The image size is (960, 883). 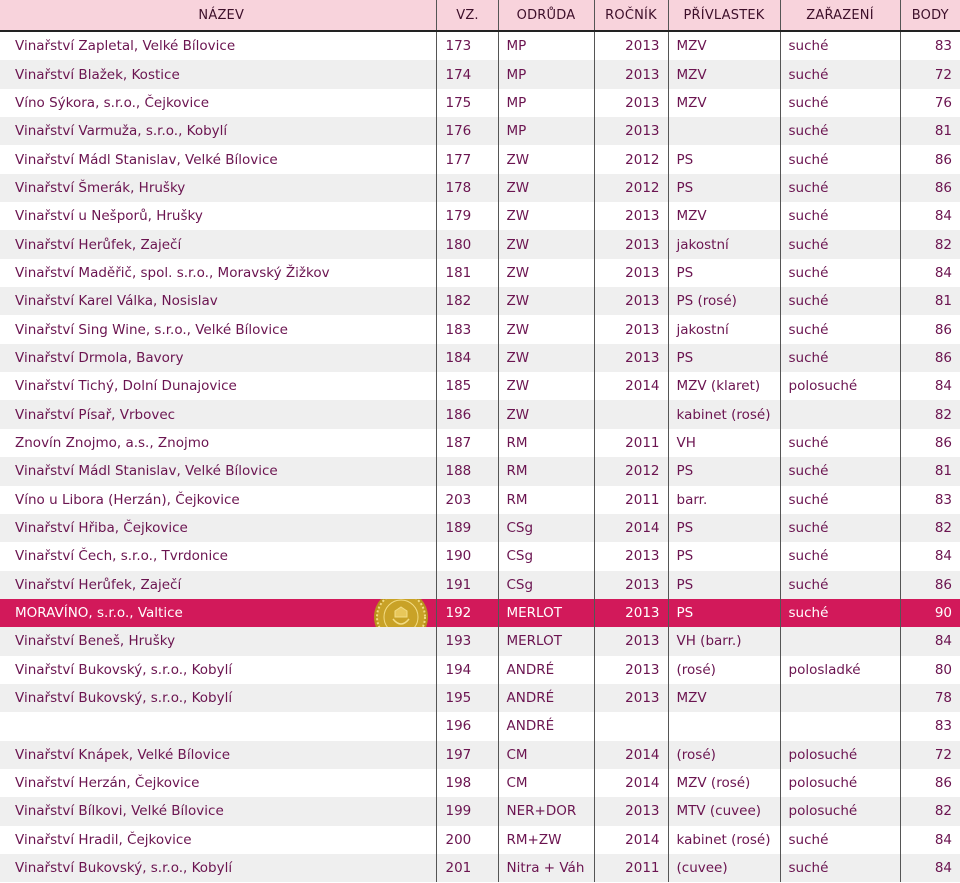 What do you see at coordinates (466, 443) in the screenshot?
I see `cell-vz: 187` at bounding box center [466, 443].